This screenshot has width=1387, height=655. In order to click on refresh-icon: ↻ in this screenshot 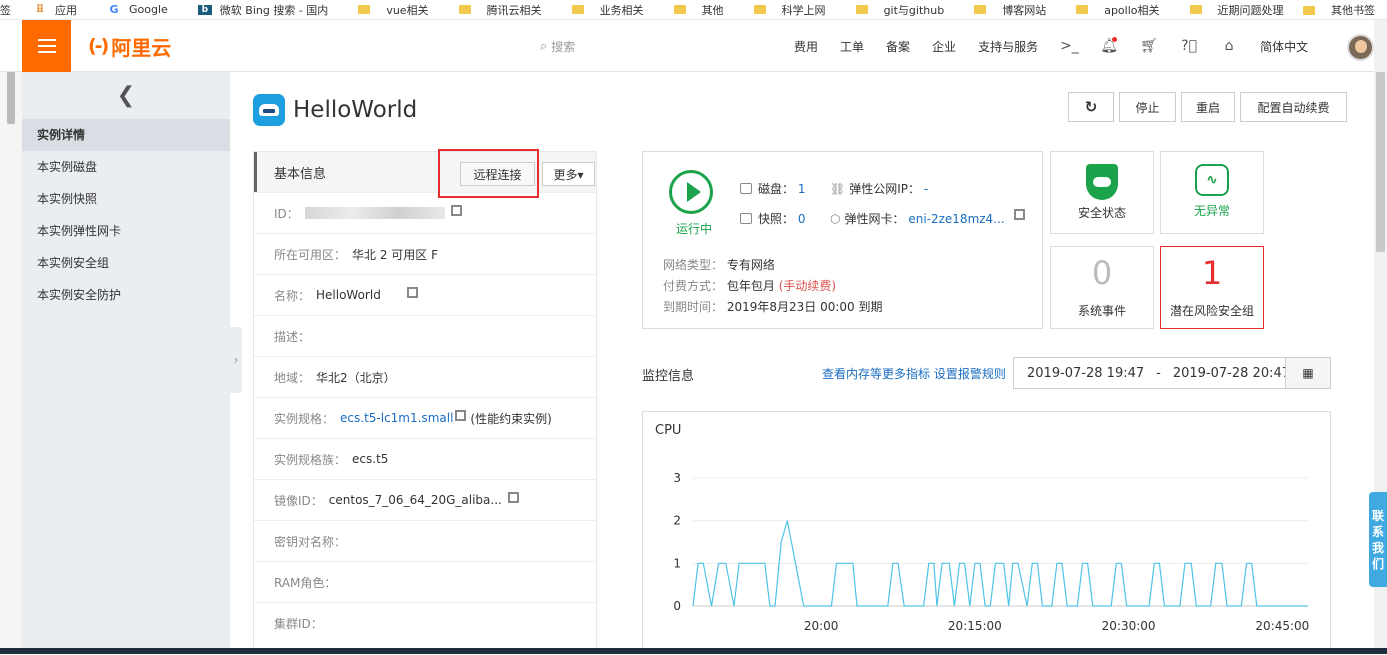, I will do `click(1091, 107)`.